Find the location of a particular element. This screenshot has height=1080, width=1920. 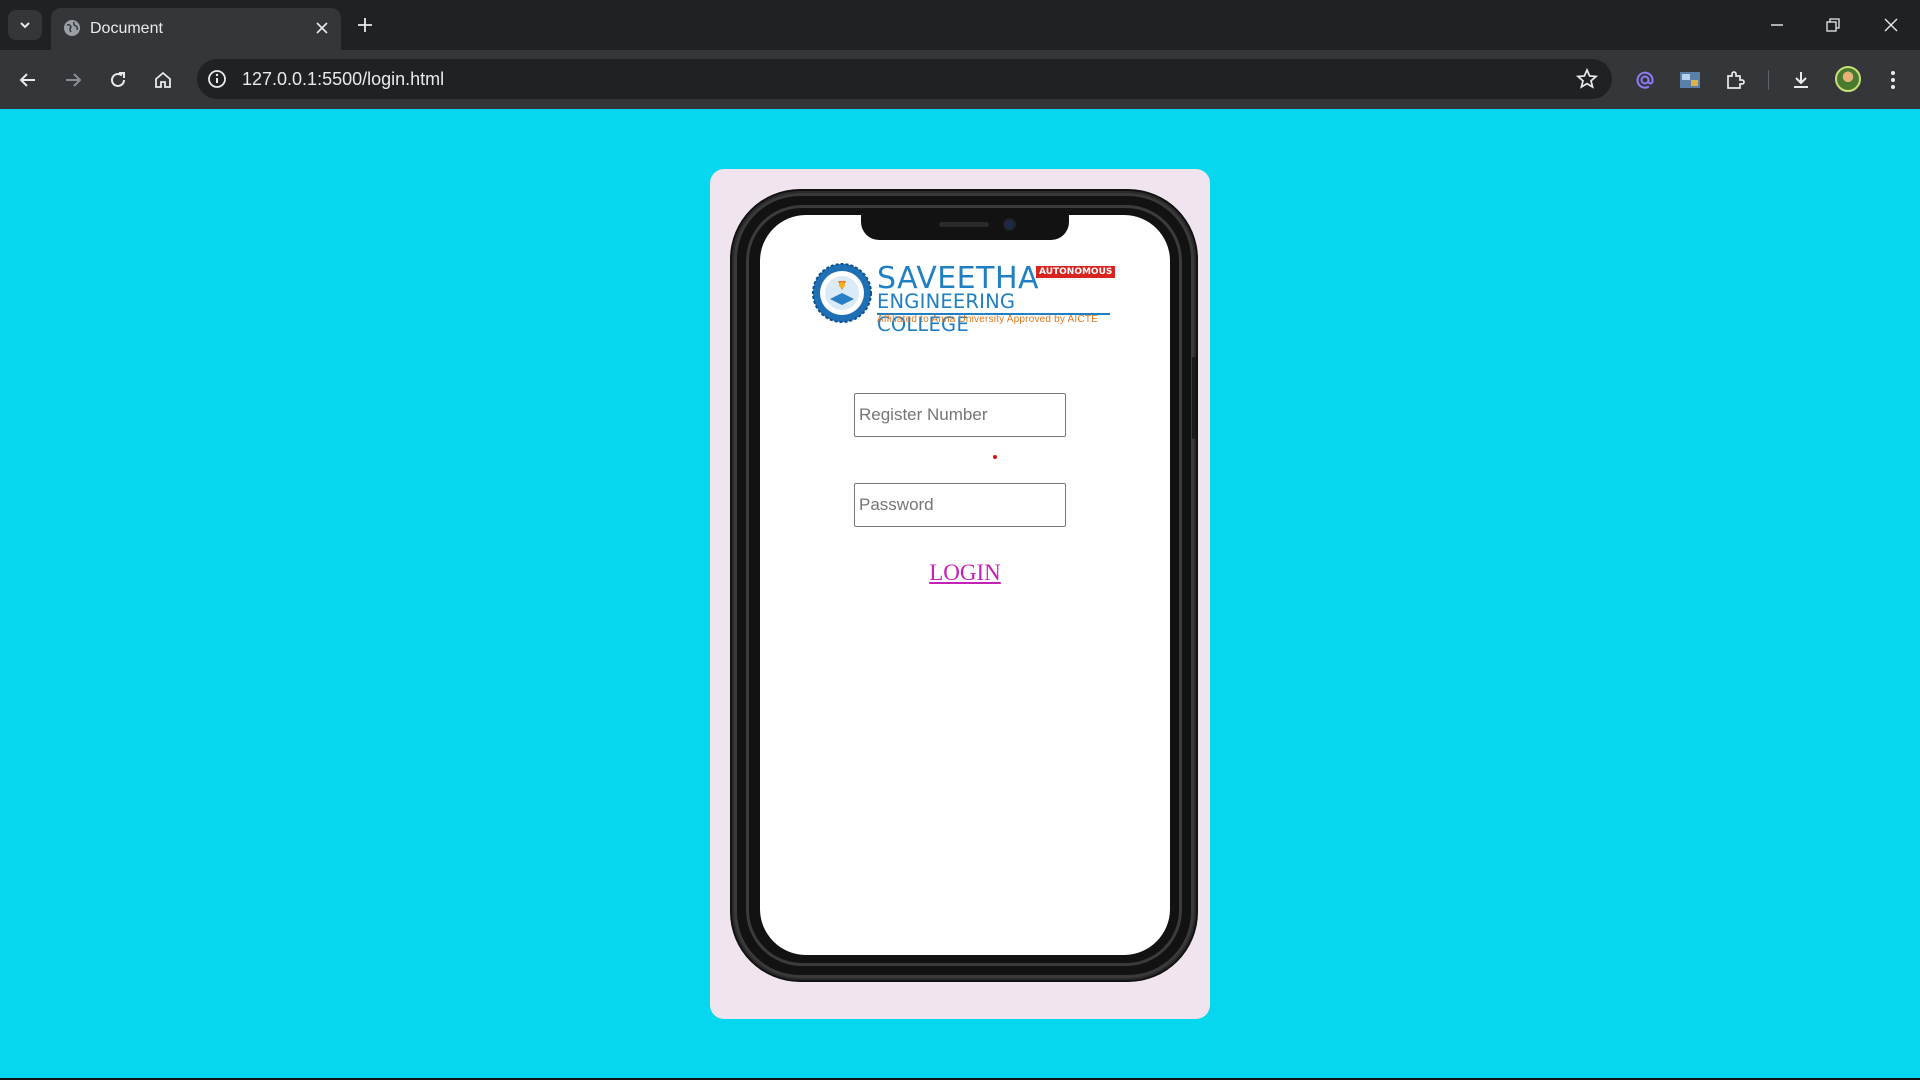

register-number-input is located at coordinates (960, 415).